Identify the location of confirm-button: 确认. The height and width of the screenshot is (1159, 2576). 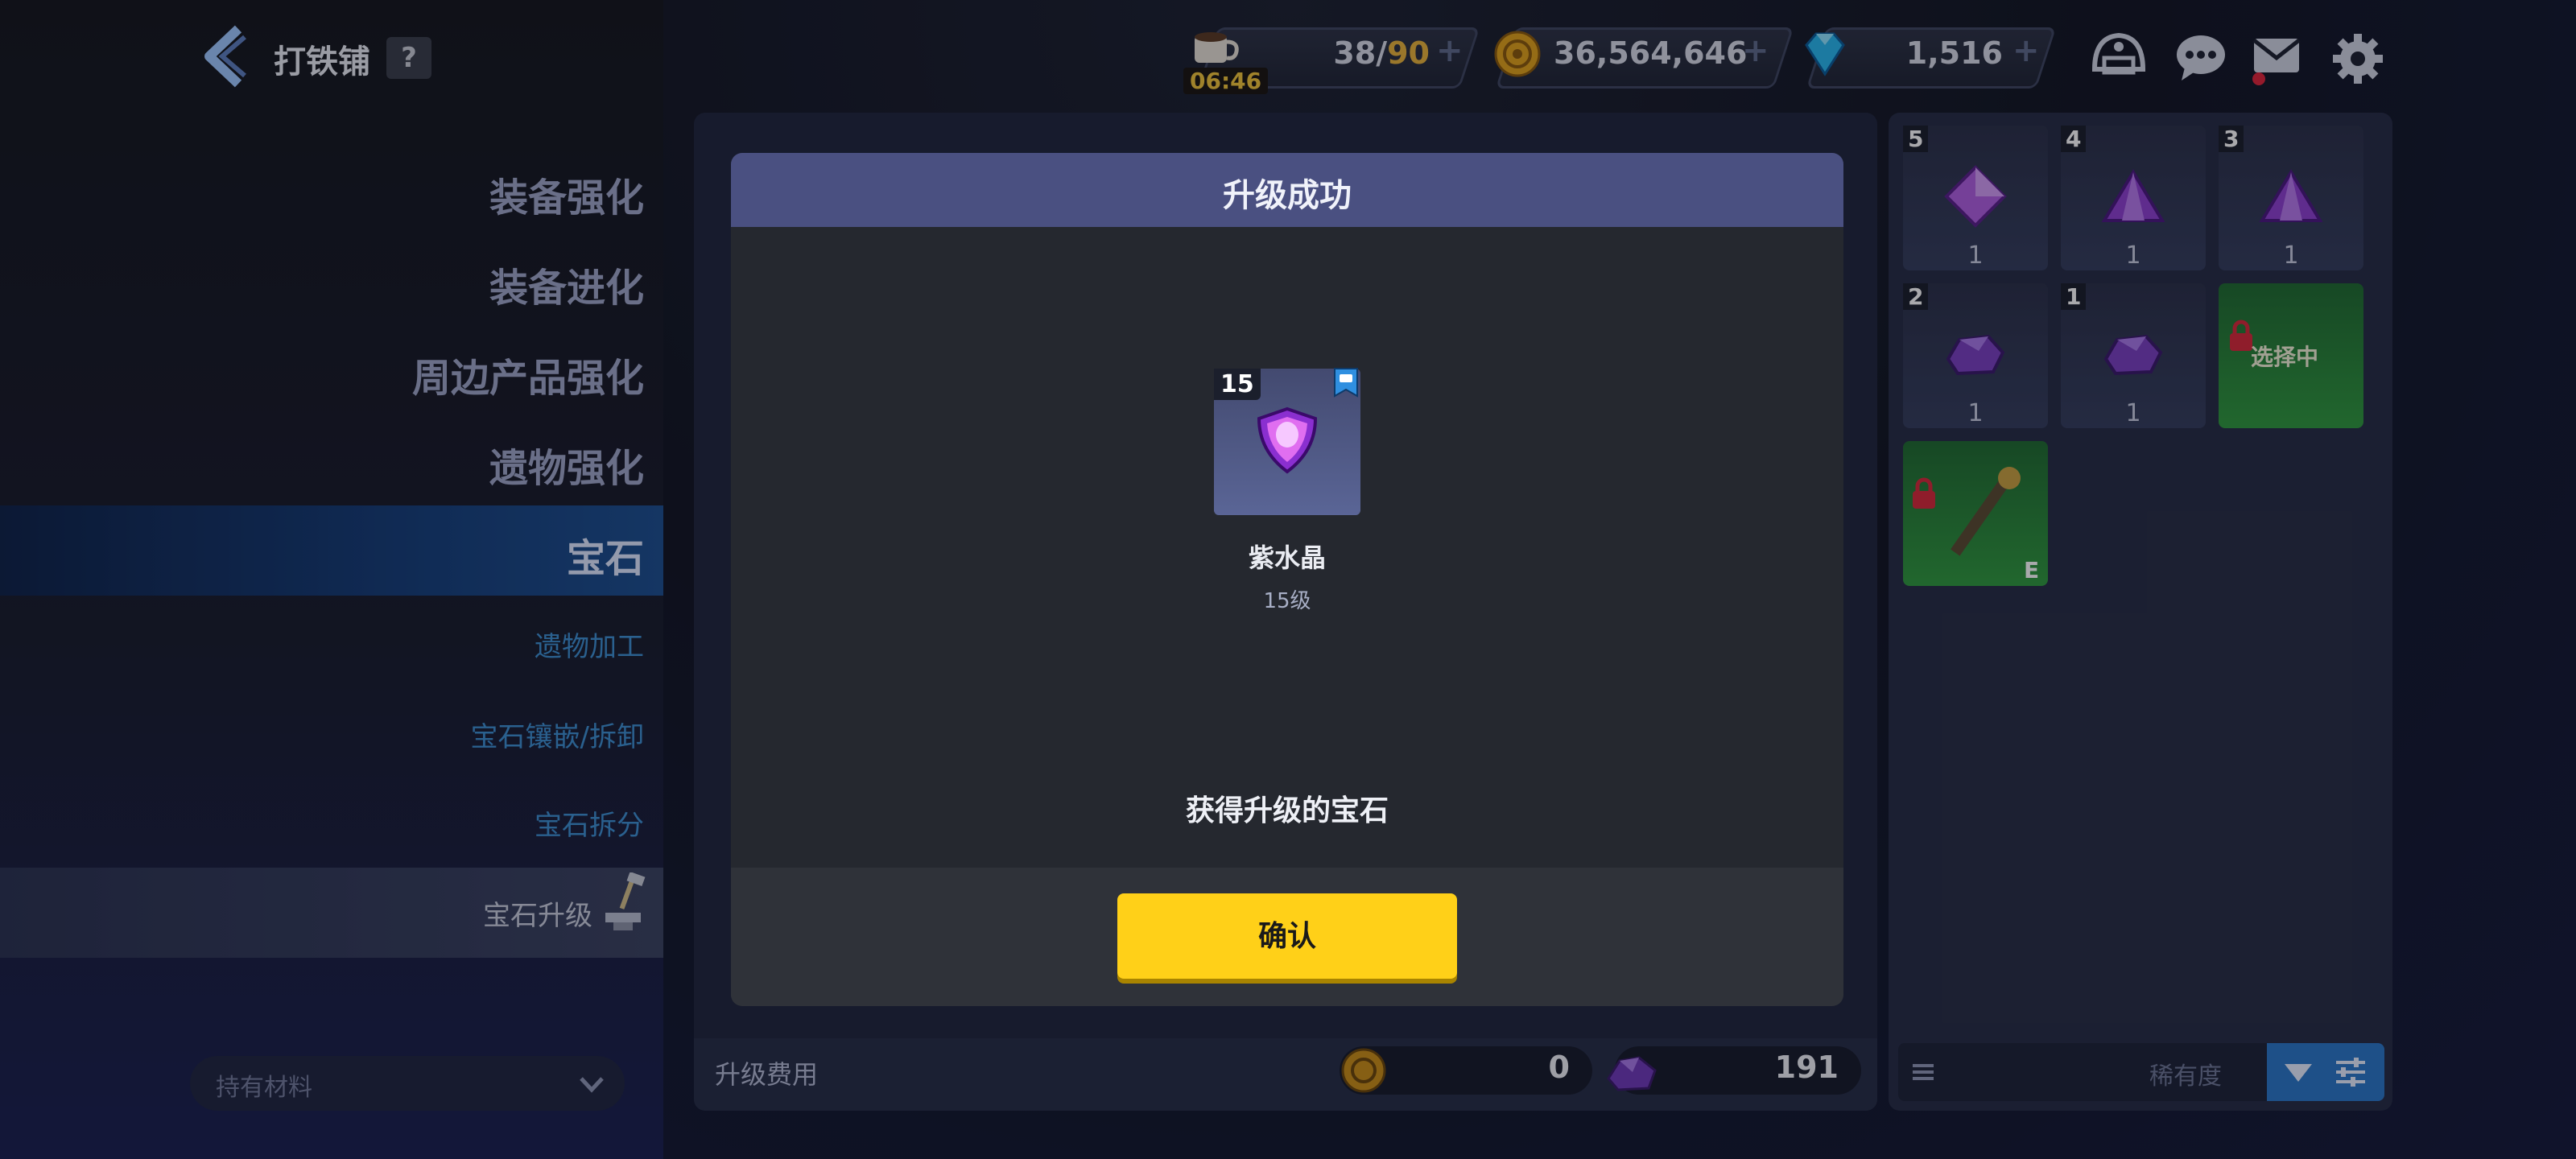
(1287, 936).